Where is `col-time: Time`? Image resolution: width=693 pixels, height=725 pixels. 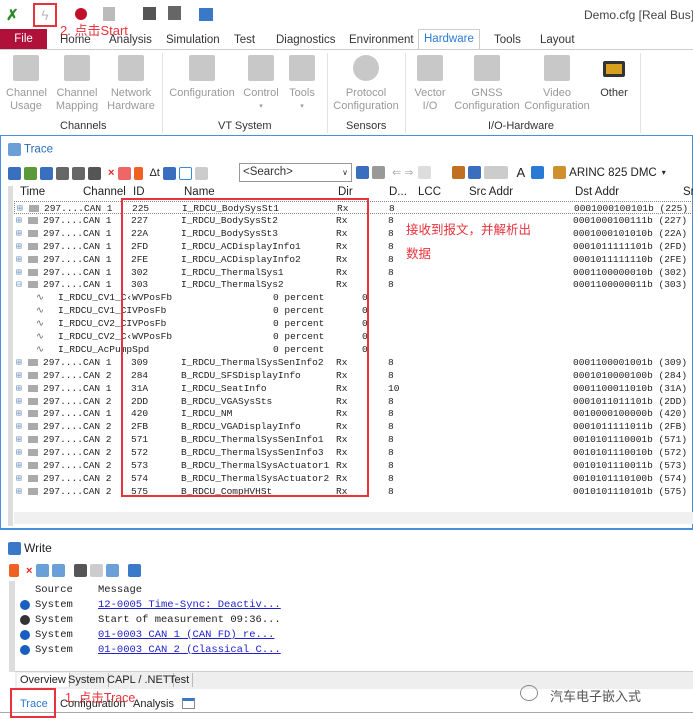 col-time: Time is located at coordinates (32, 192).